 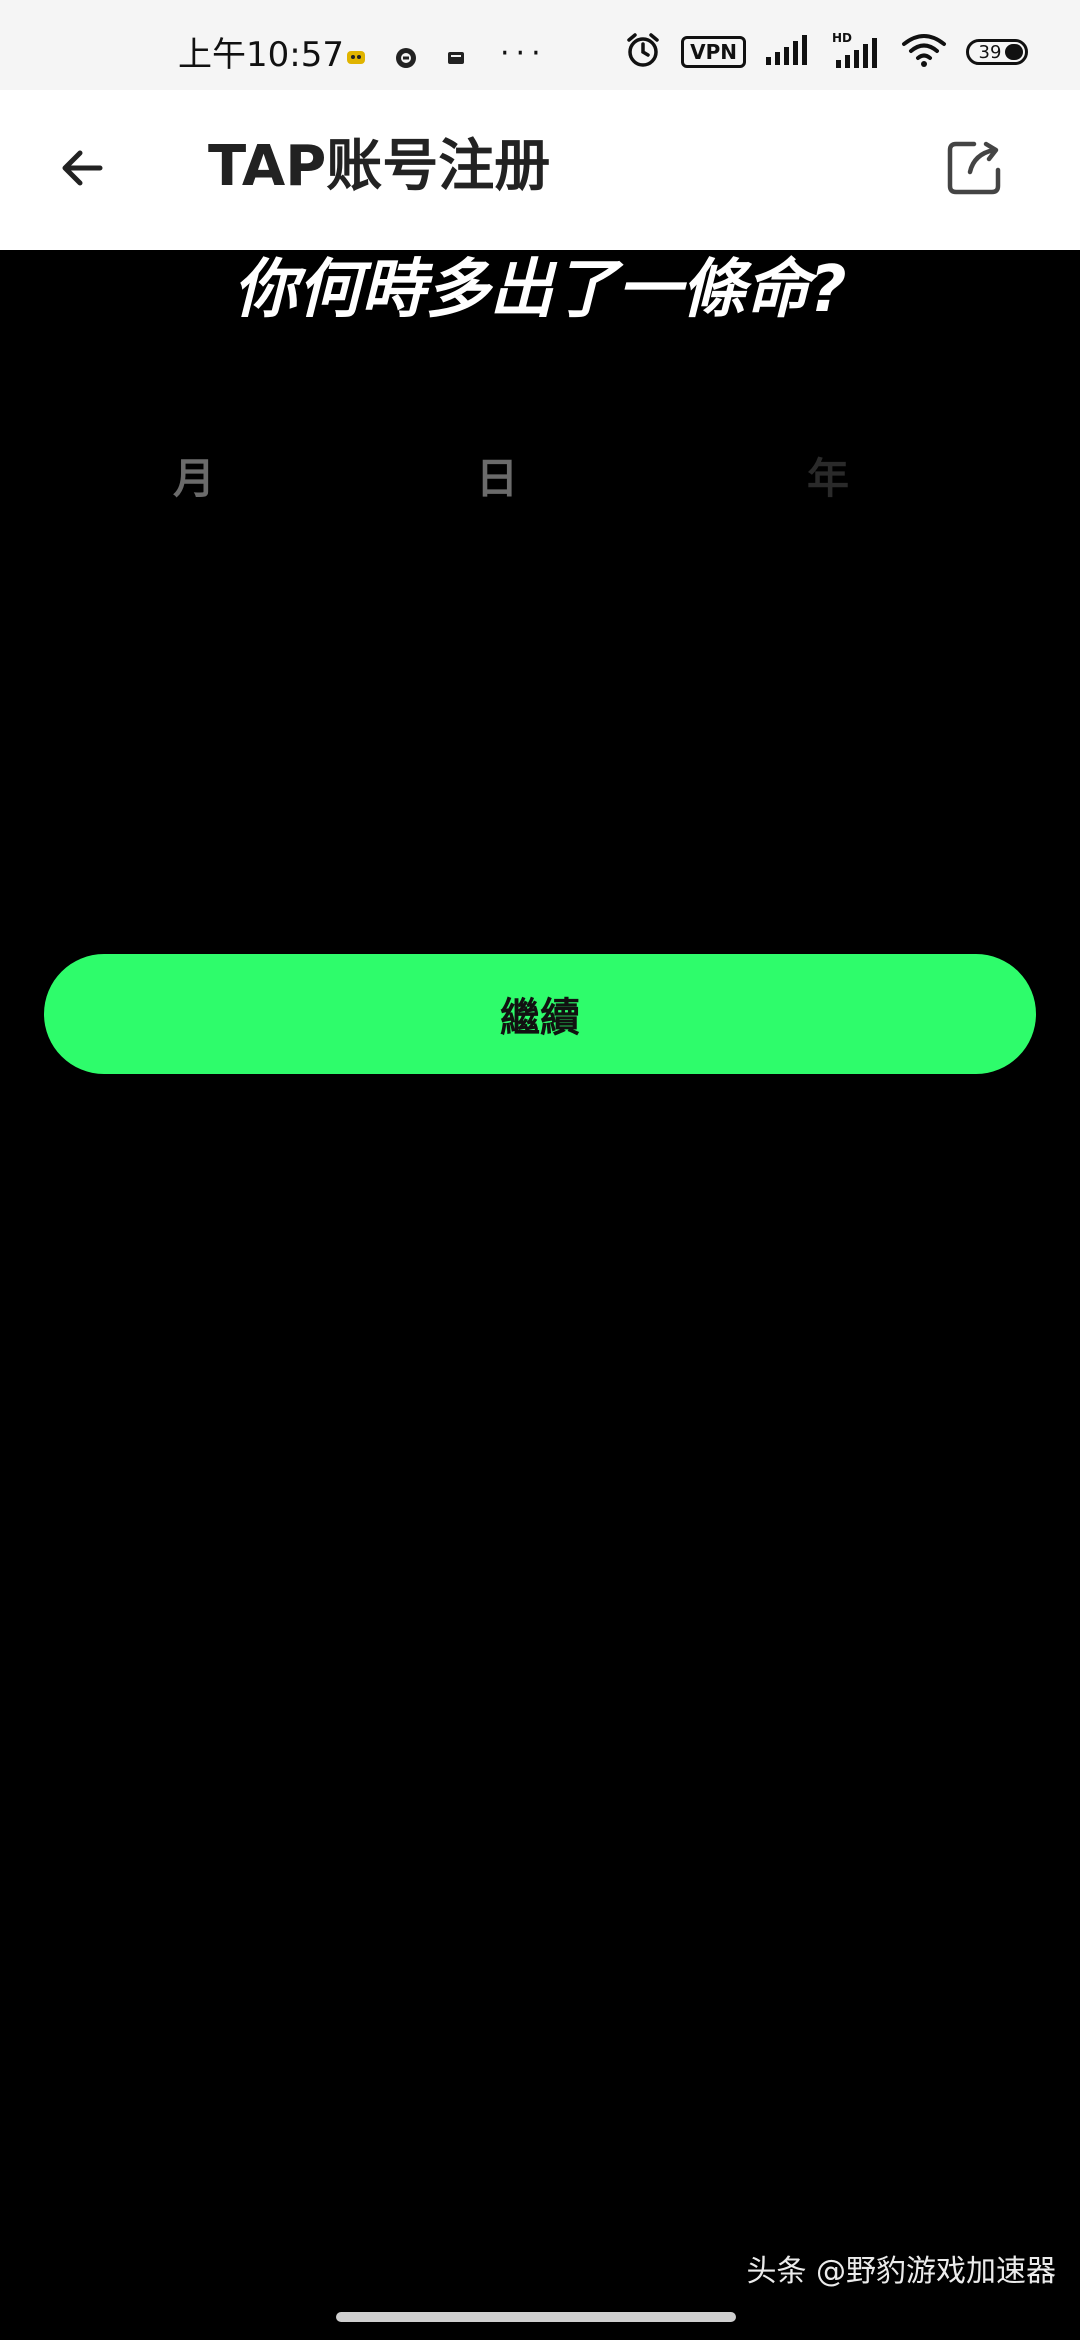 What do you see at coordinates (643, 52) in the screenshot?
I see `alarm-icon` at bounding box center [643, 52].